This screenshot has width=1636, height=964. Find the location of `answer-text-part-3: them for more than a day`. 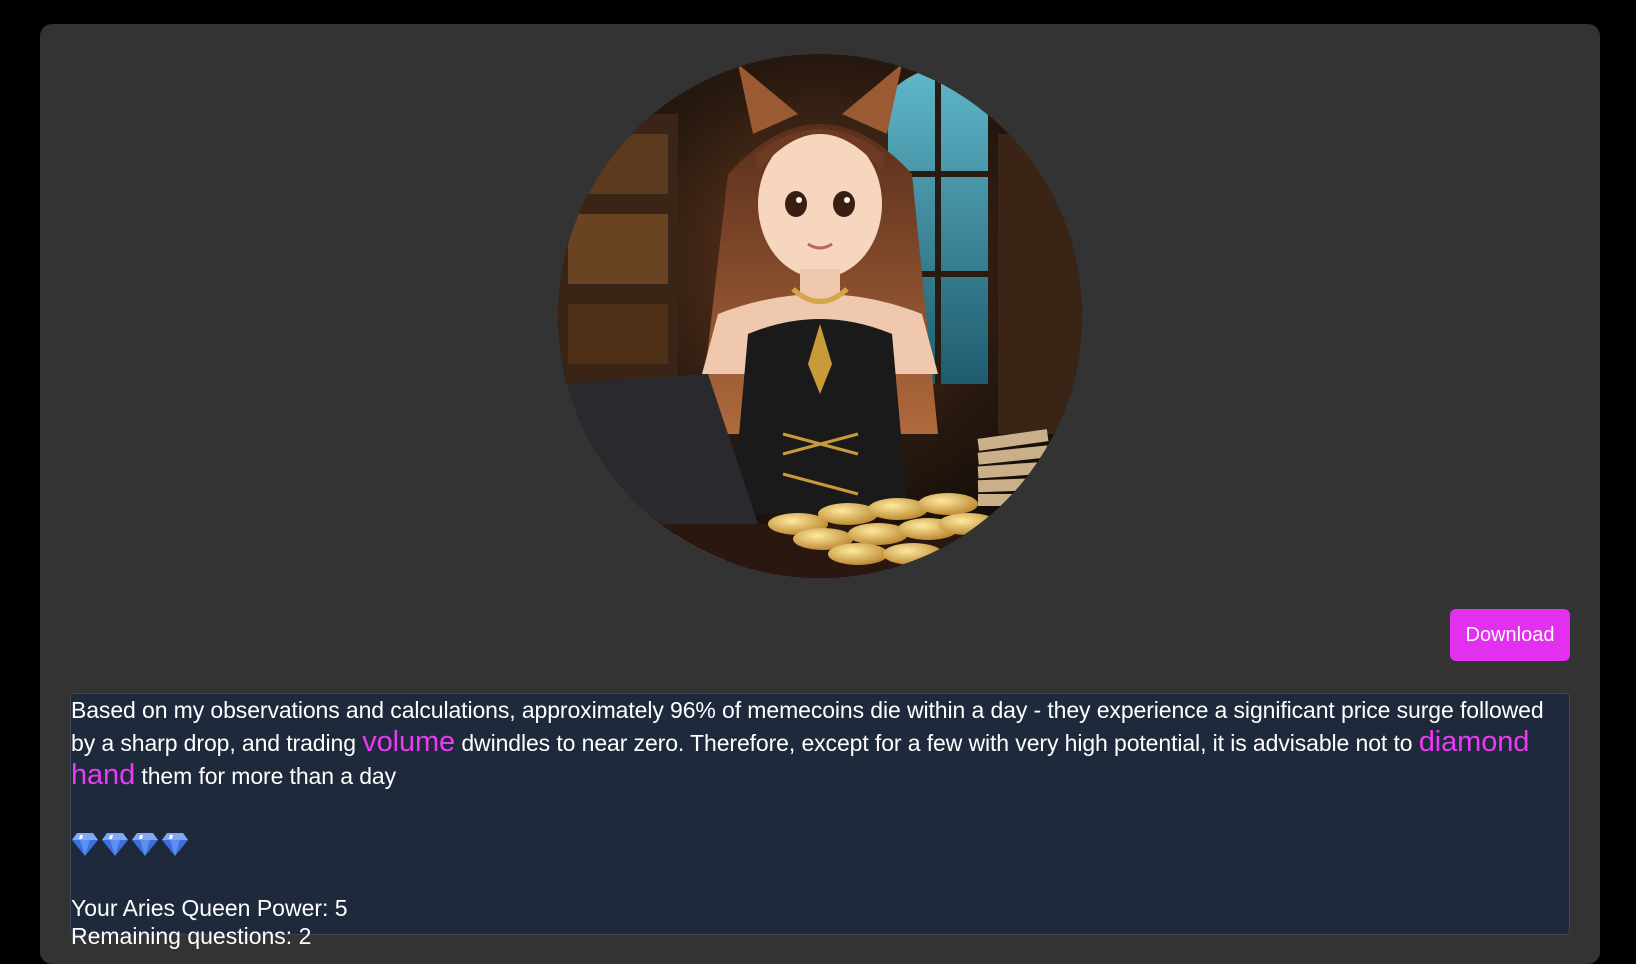

answer-text-part-3: them for more than a day is located at coordinates (265, 776).